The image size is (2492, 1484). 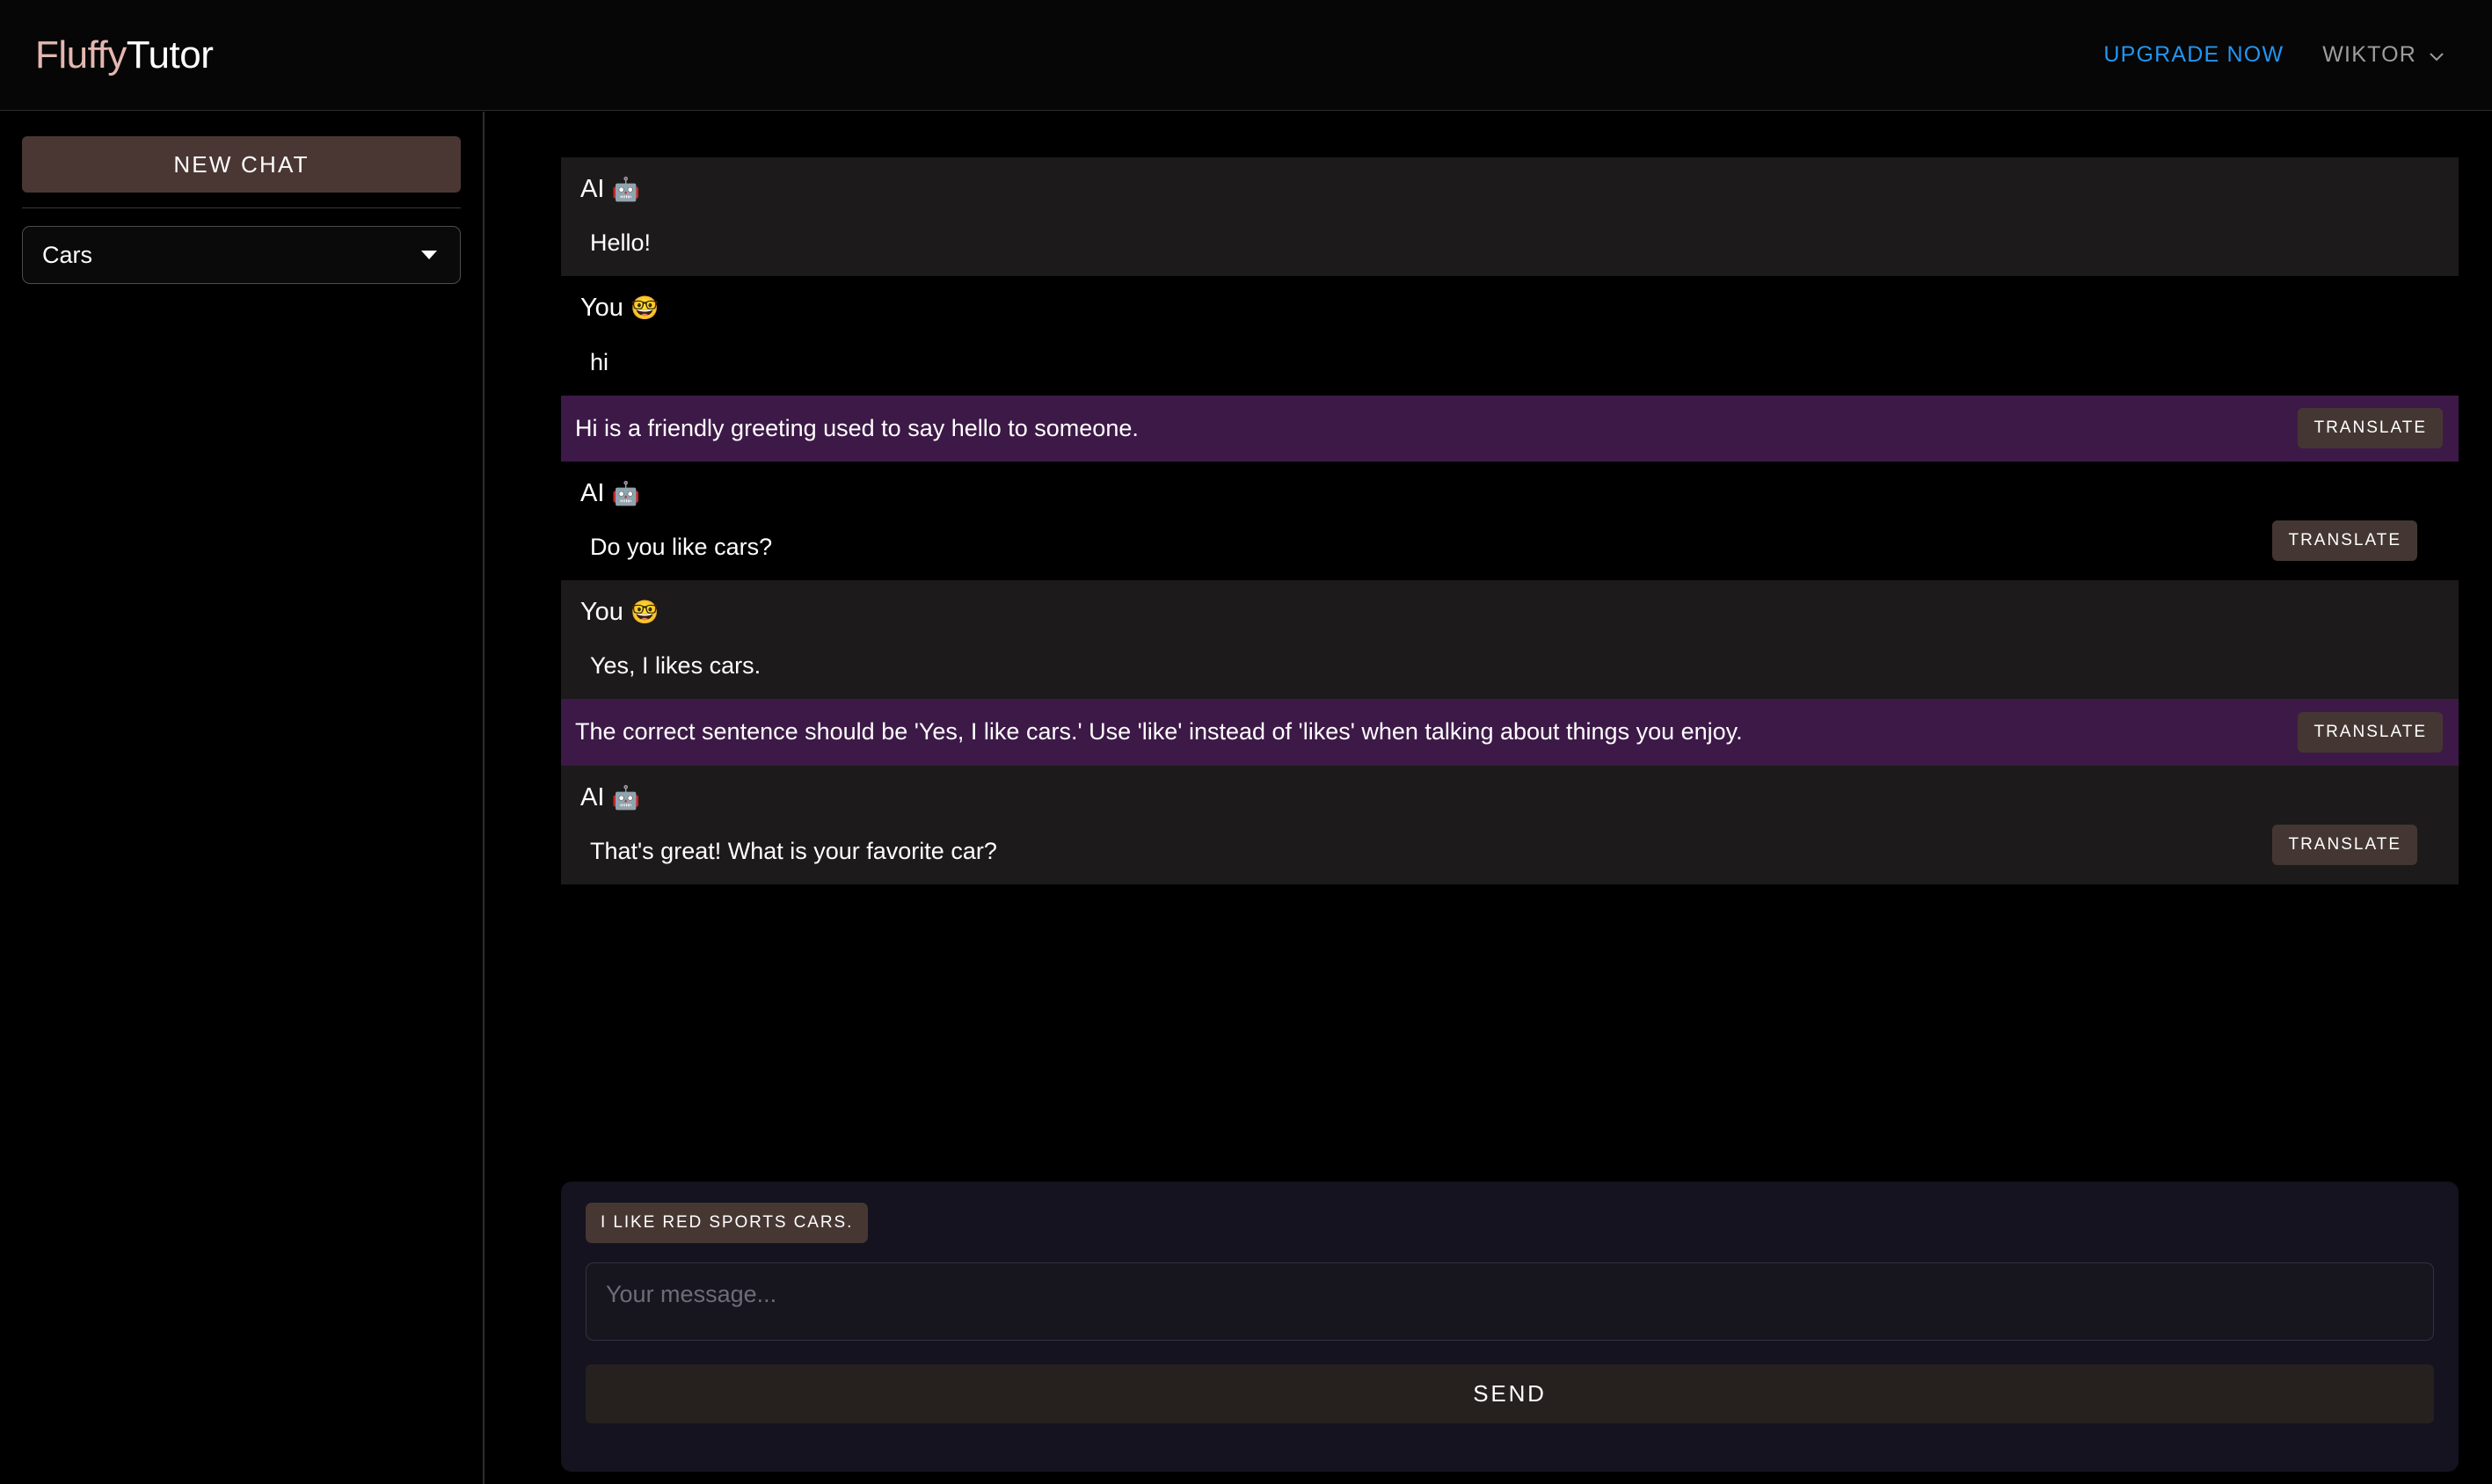 I want to click on message-row: You 🤓 hi, so click(x=1510, y=336).